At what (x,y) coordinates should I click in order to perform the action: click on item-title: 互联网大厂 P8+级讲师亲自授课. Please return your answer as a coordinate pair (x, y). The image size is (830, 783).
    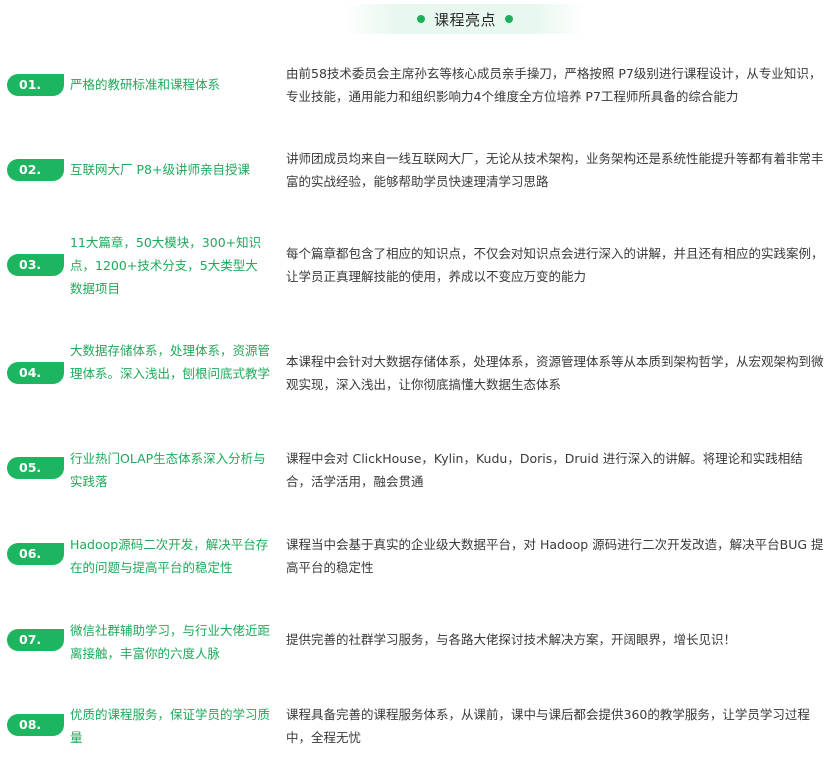
    Looking at the image, I should click on (160, 169).